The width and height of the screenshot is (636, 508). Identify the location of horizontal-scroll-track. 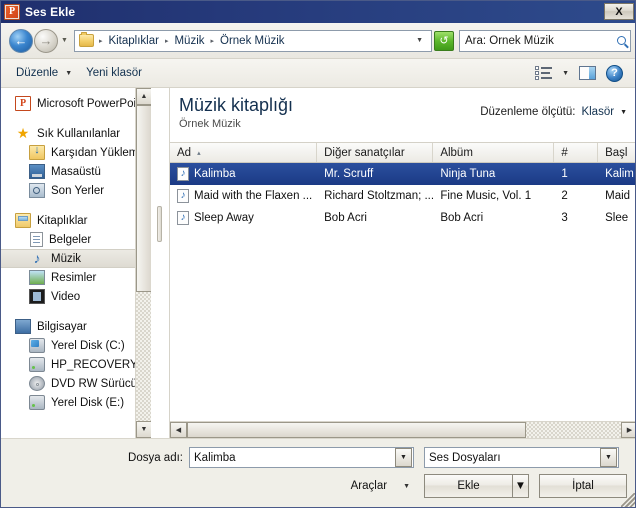
(404, 430).